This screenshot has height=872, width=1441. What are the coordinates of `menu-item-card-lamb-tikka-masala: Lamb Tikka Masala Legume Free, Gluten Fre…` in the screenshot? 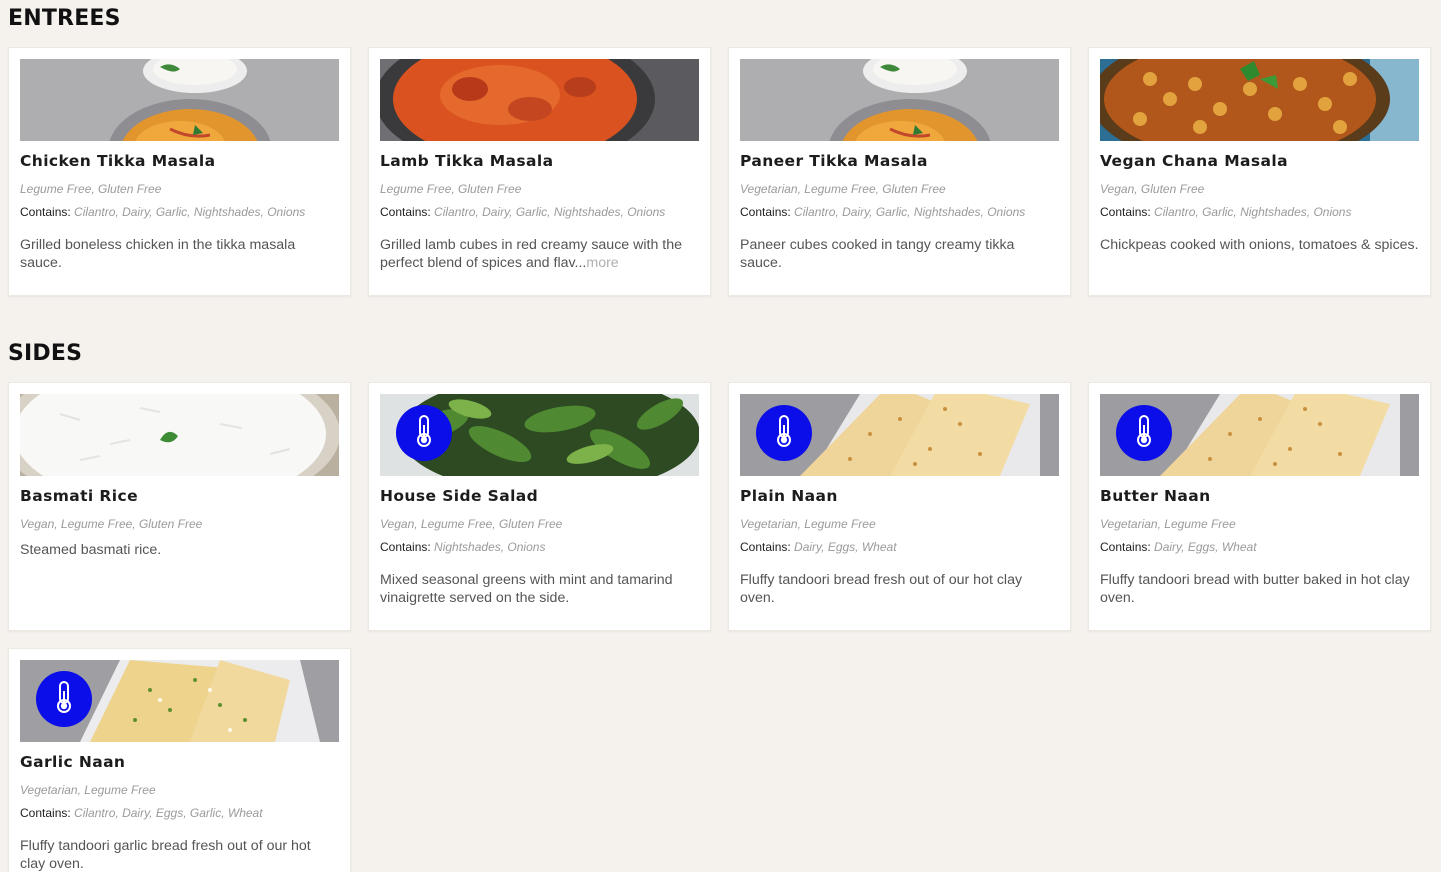 It's located at (539, 171).